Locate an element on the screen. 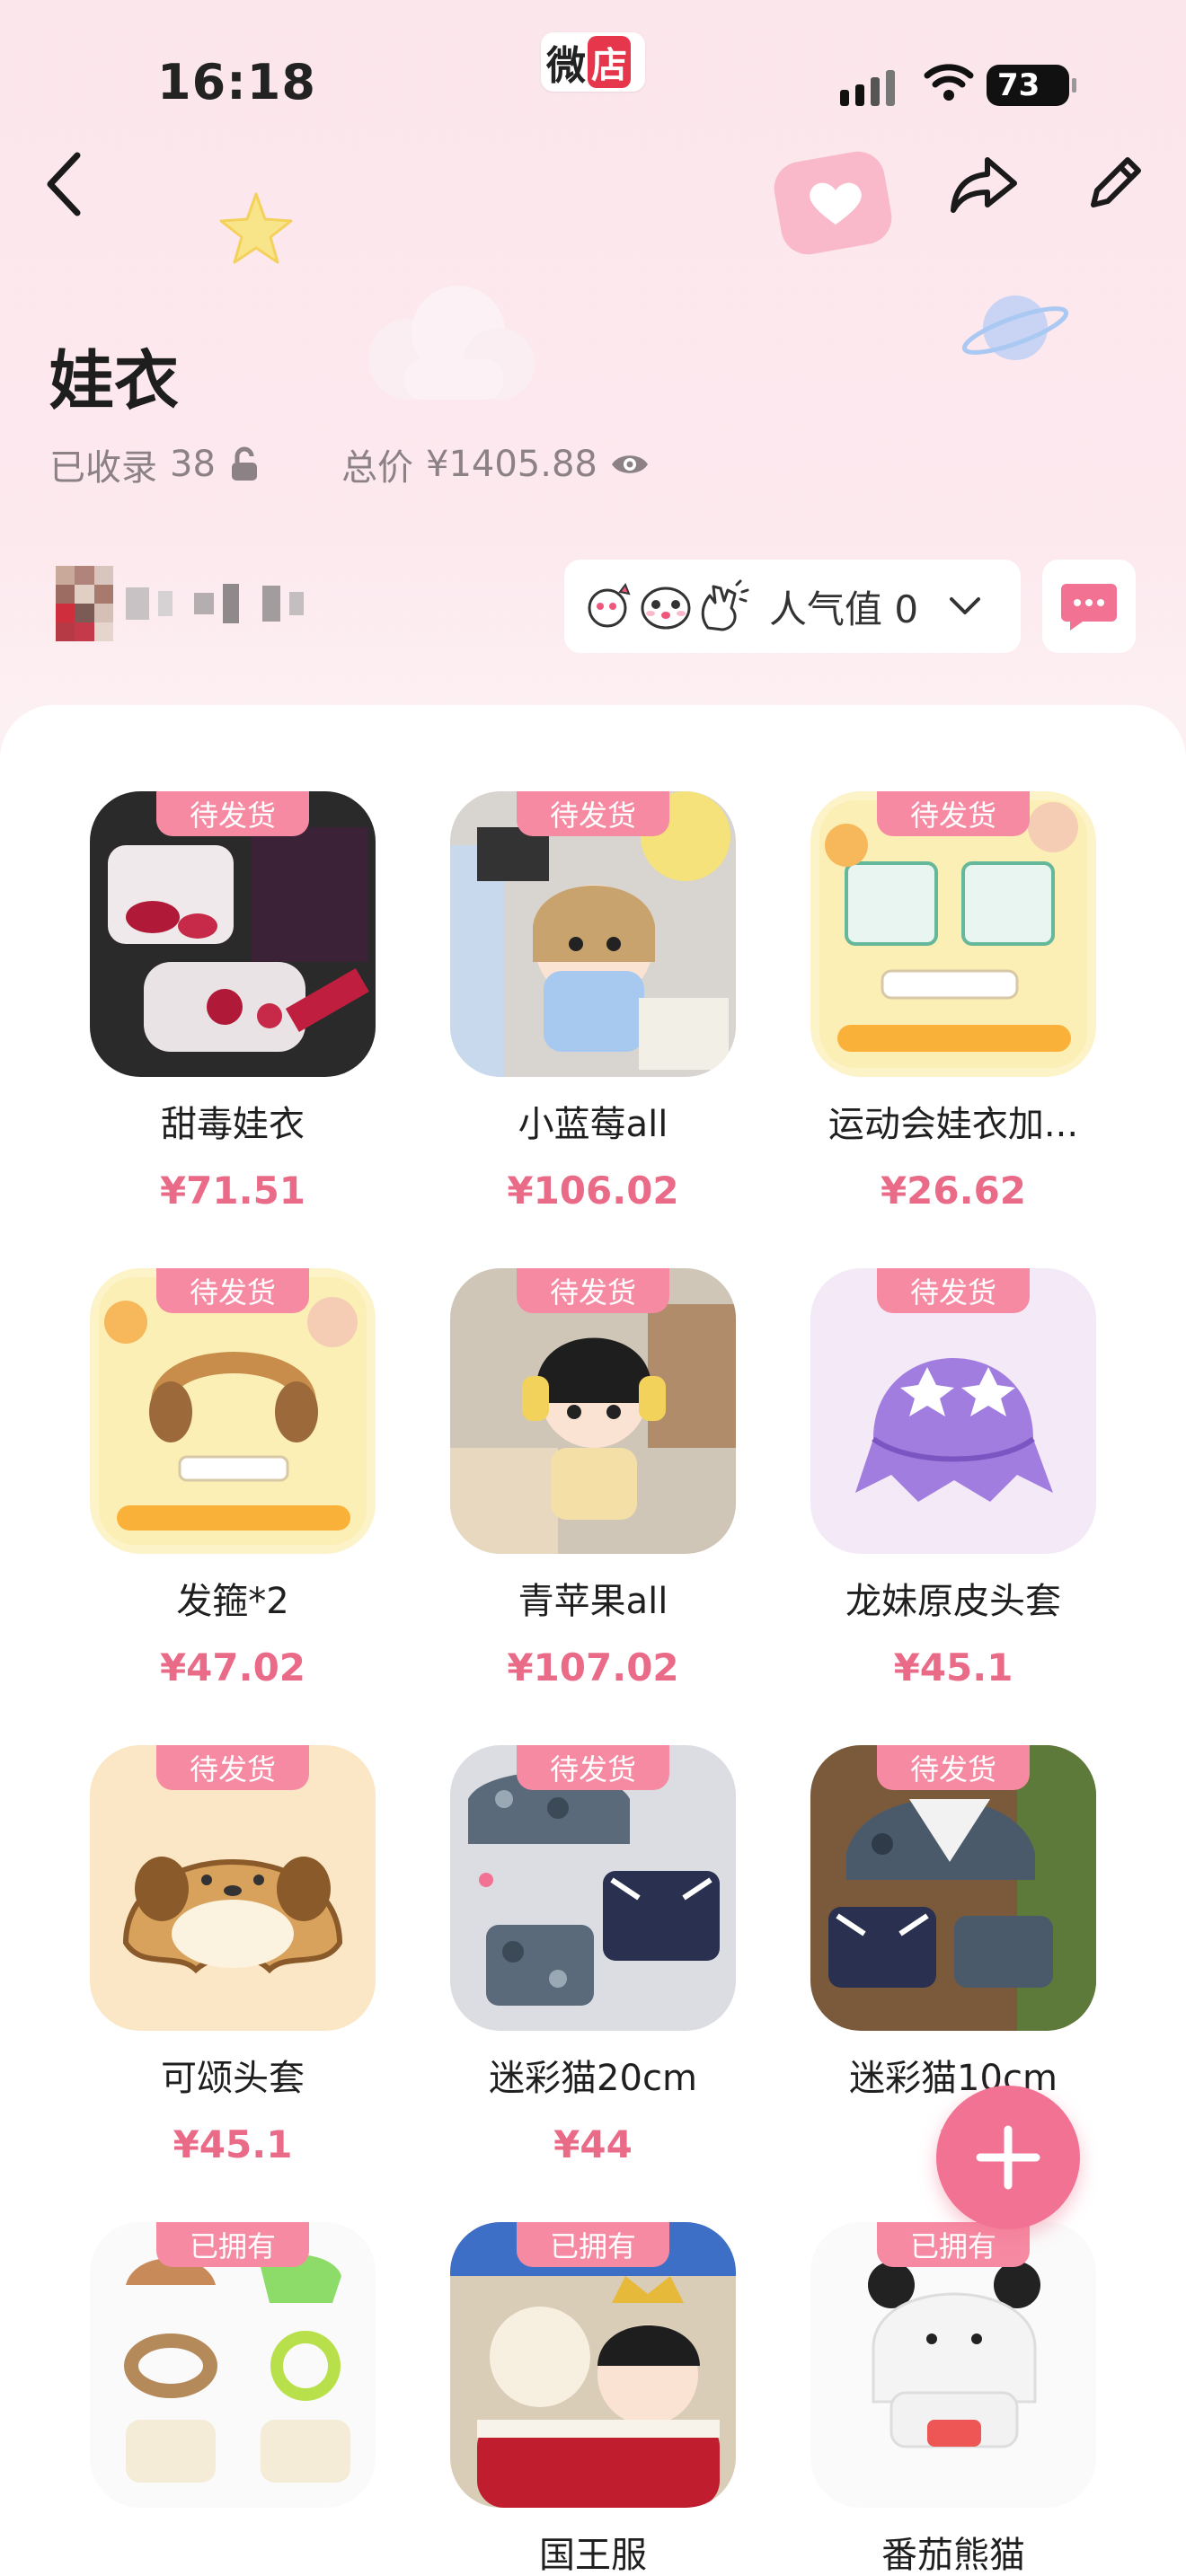 The height and width of the screenshot is (2576, 1186). product-card: 待发货 青苹果all ¥107.02 is located at coordinates (593, 1478).